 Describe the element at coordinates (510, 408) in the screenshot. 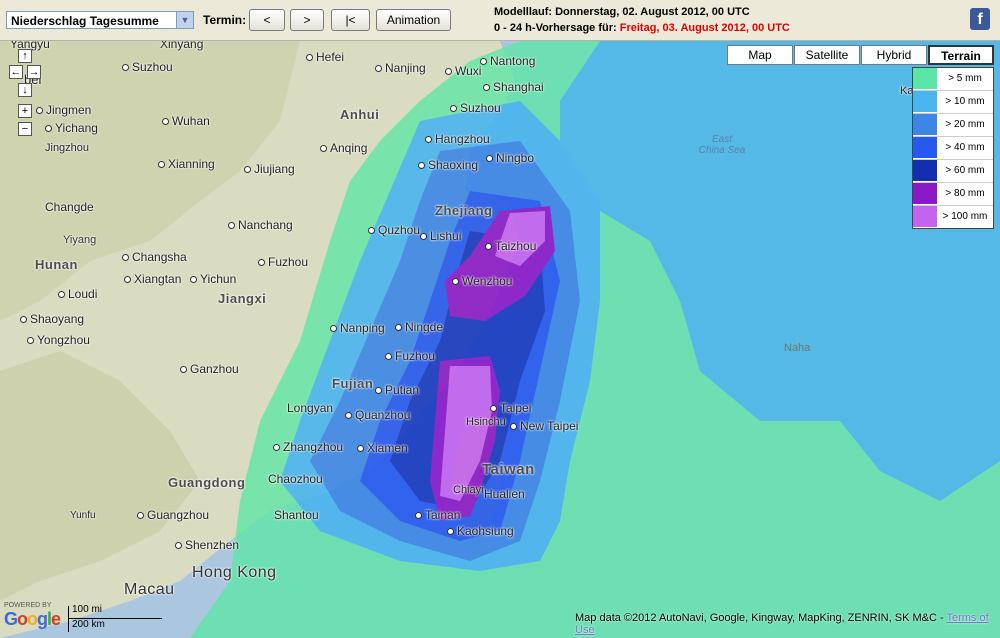

I see `city-label-taipei: Taipei` at that location.